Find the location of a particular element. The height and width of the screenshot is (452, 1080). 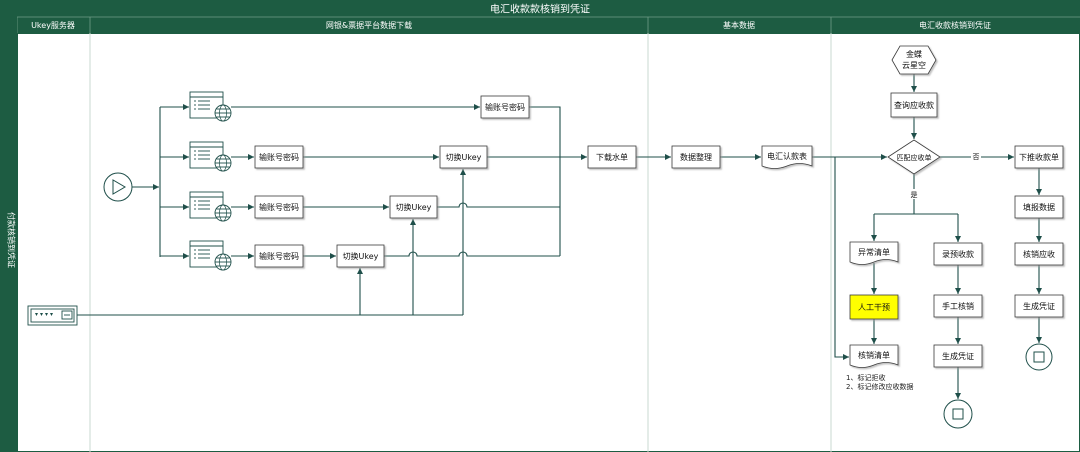

node-label: 金蝶 is located at coordinates (914, 54).